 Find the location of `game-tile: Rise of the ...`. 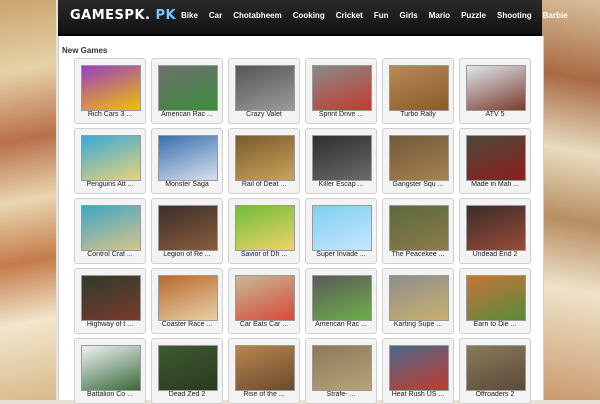

game-tile: Rise of the ... is located at coordinates (264, 371).